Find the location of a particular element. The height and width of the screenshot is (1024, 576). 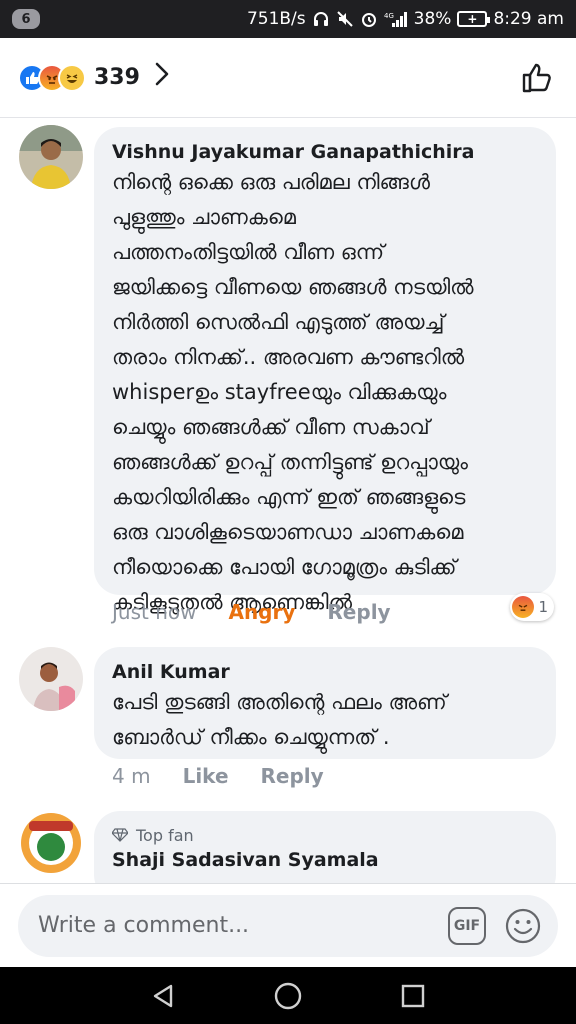

back-button is located at coordinates (163, 996).